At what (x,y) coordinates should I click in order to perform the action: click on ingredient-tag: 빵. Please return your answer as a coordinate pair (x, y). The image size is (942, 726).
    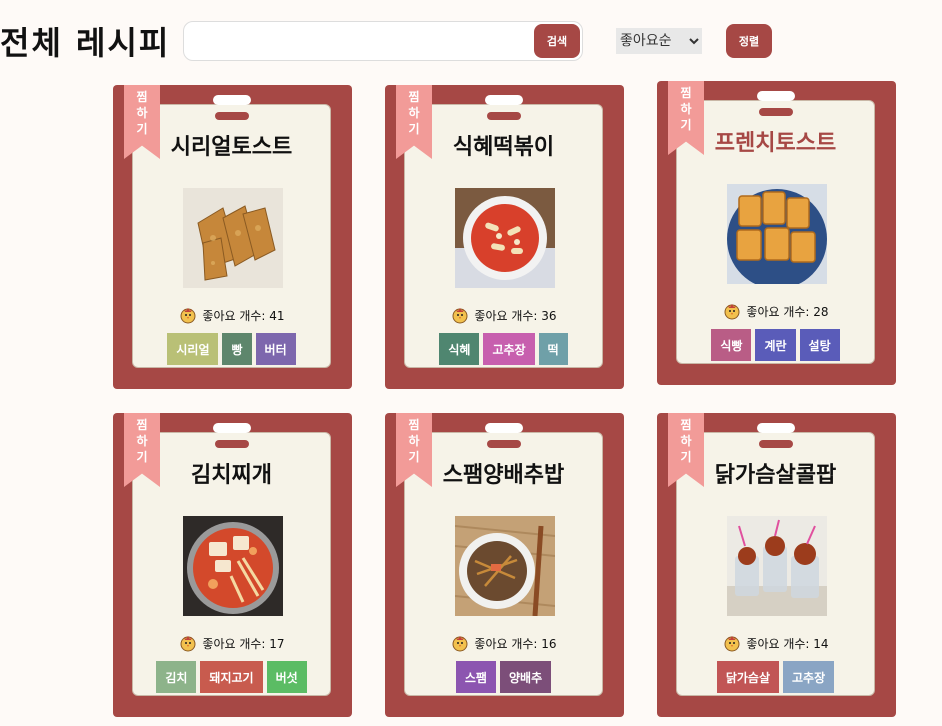
    Looking at the image, I should click on (237, 349).